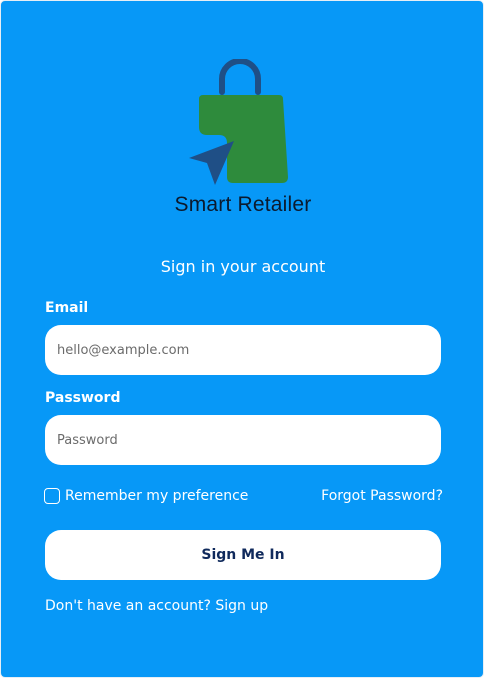  I want to click on shopping-bag-cursor-icon, so click(238, 122).